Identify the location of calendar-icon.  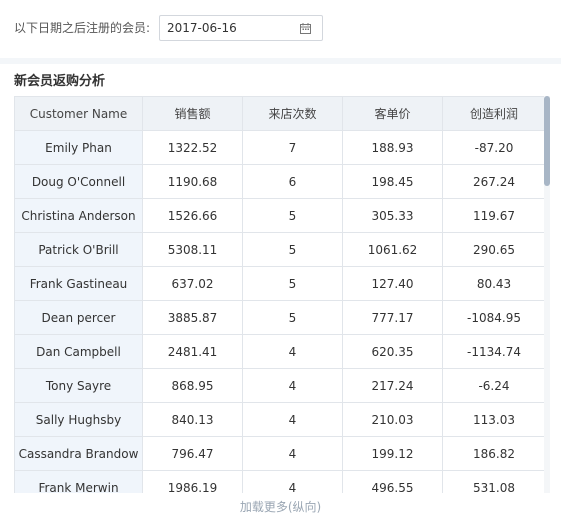
(305, 28).